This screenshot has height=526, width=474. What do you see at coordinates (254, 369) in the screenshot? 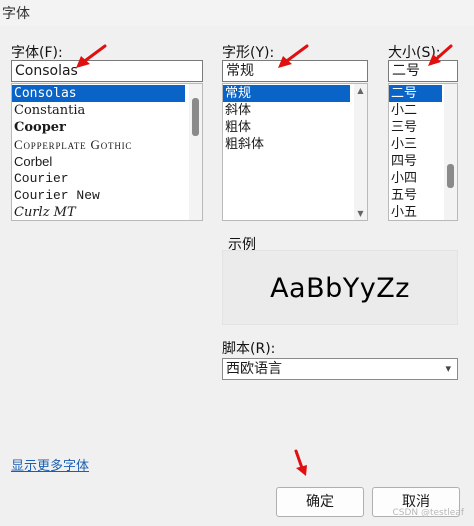
I see `script-select-value: 西欧语言` at bounding box center [254, 369].